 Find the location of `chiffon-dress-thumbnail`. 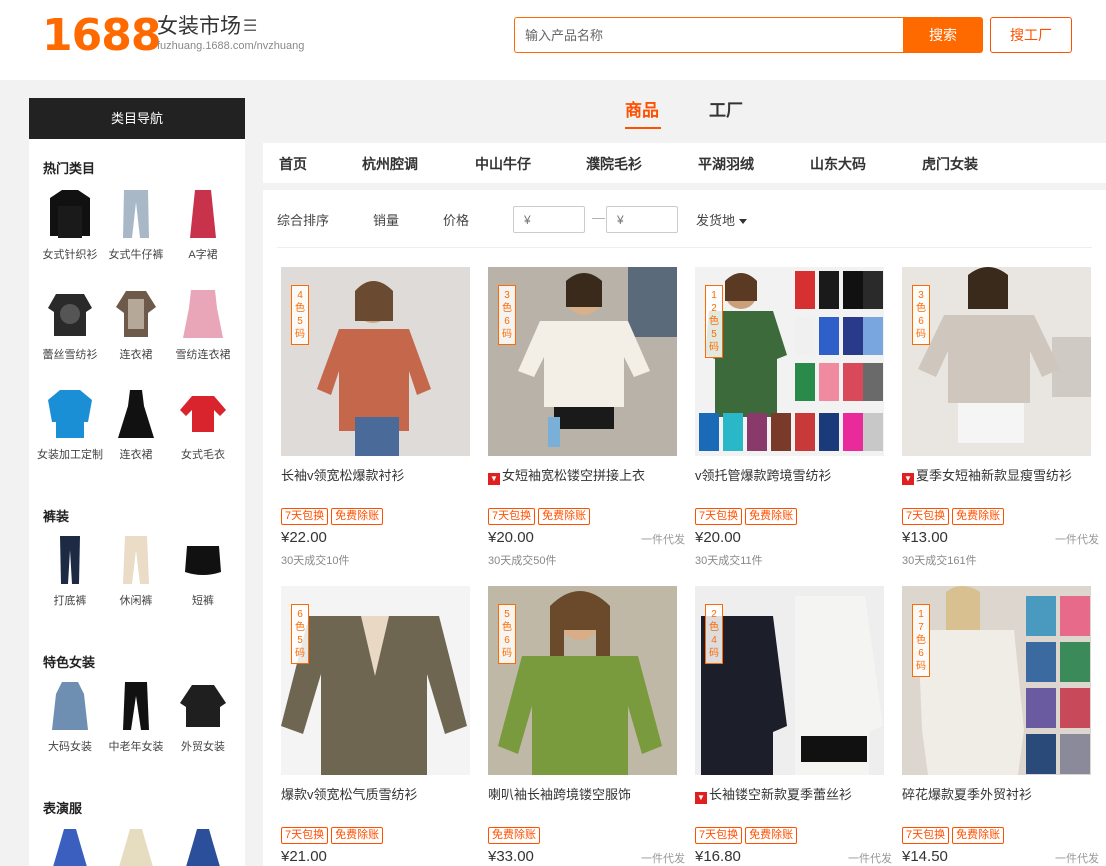

chiffon-dress-thumbnail is located at coordinates (203, 314).